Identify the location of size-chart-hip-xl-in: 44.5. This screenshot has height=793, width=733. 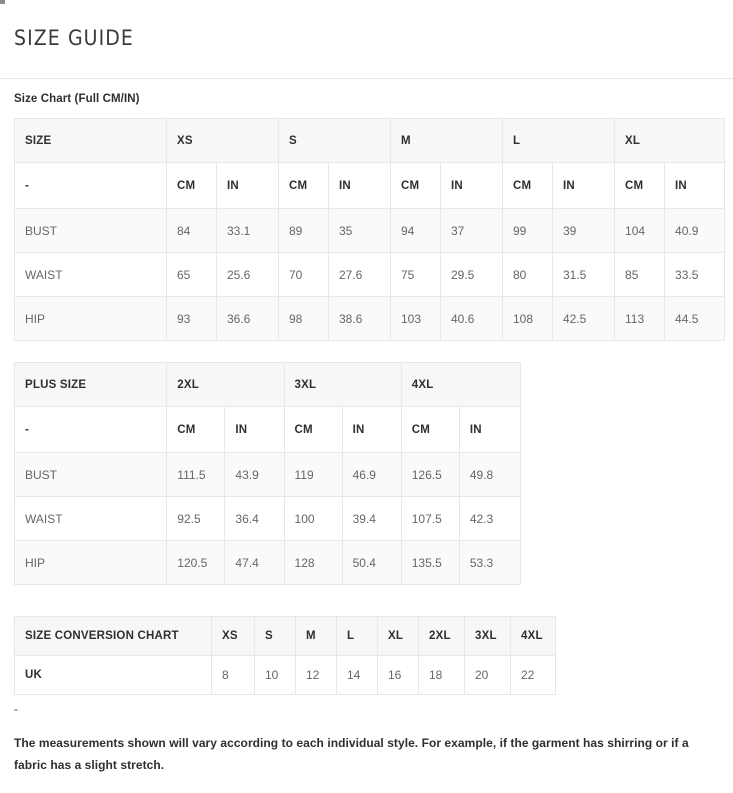
(695, 318).